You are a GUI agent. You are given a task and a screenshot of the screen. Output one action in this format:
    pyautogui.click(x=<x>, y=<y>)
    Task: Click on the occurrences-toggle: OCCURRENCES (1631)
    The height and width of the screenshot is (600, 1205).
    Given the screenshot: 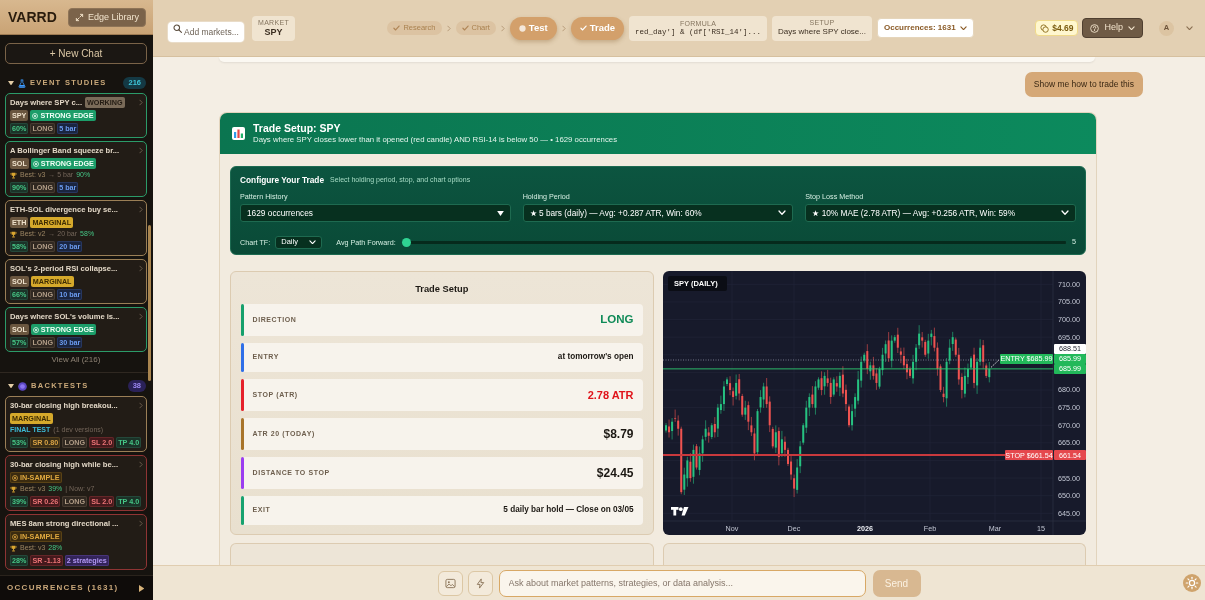 What is the action you would take?
    pyautogui.click(x=76, y=587)
    